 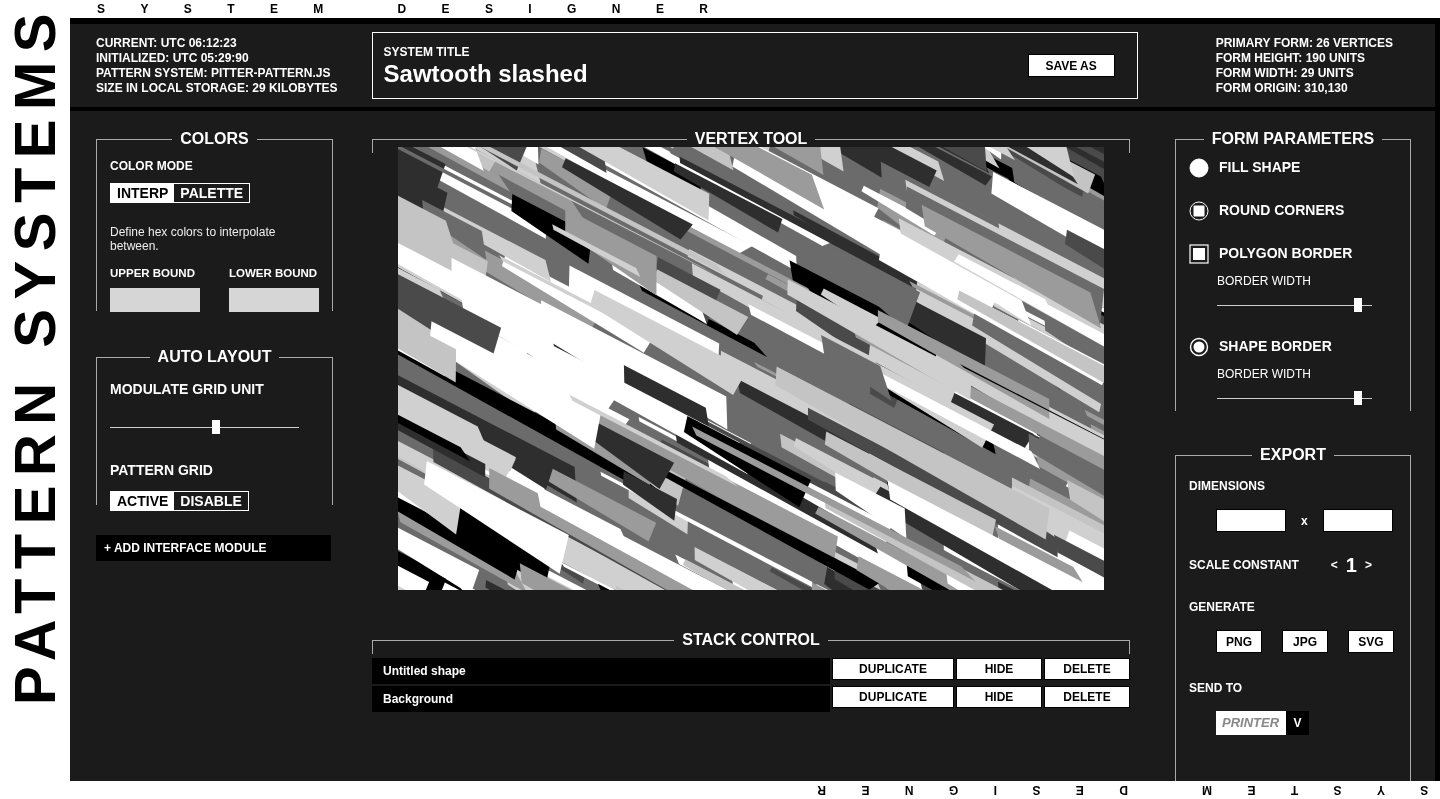 I want to click on decrement-button: <, so click(x=1334, y=565).